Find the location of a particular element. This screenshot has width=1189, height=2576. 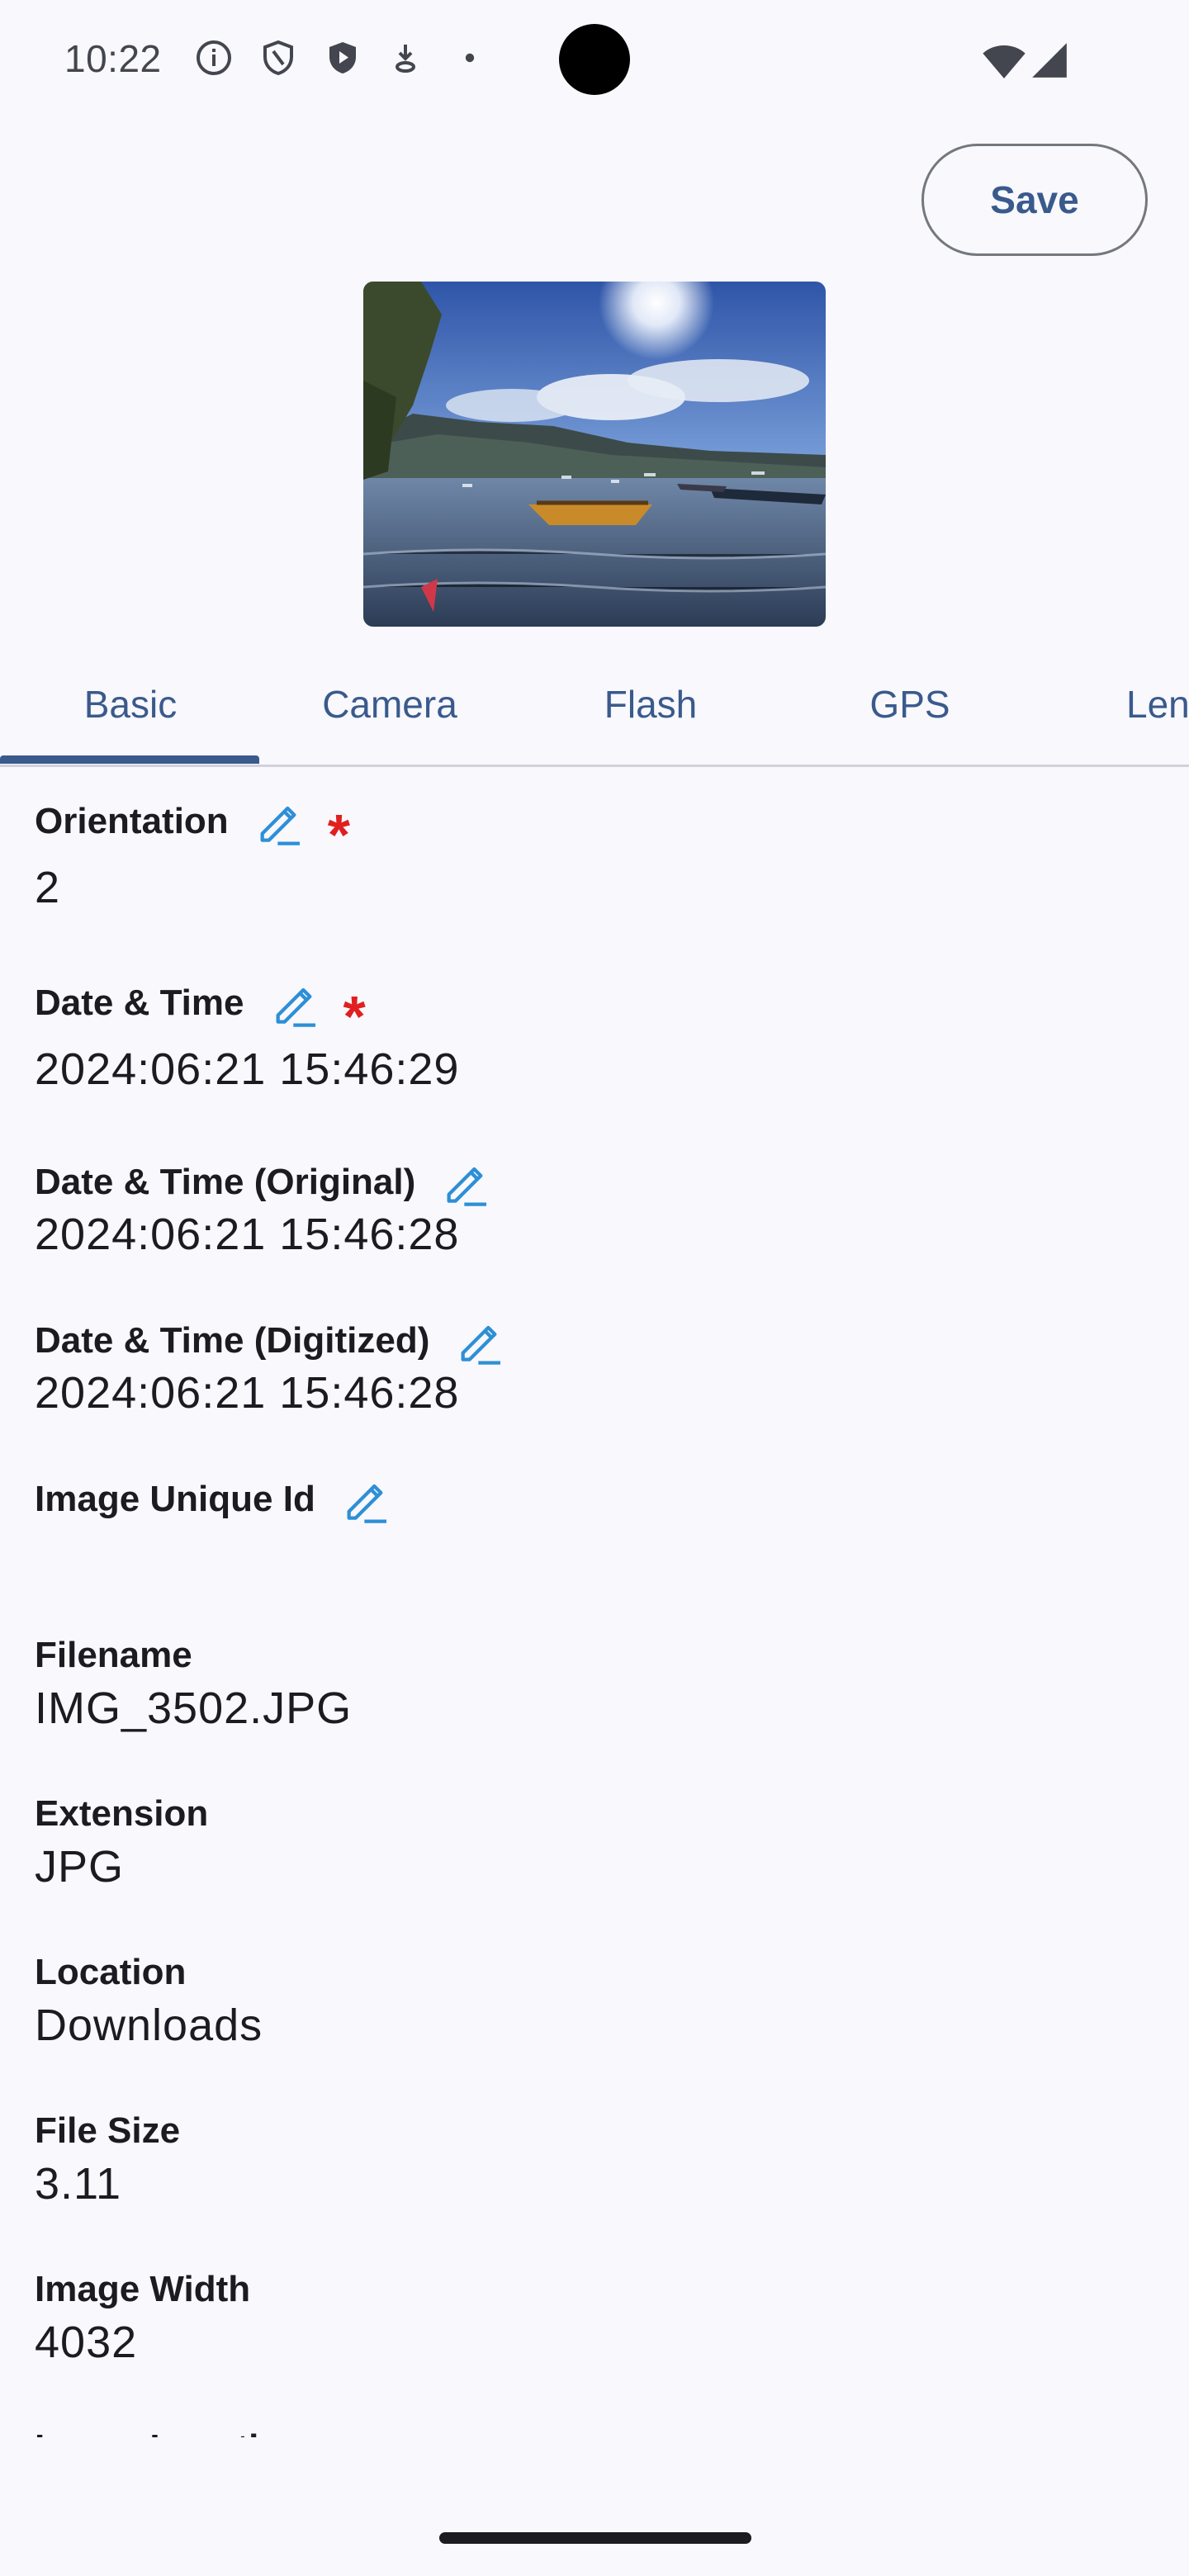

field-label: Date & Time is located at coordinates (139, 1003).